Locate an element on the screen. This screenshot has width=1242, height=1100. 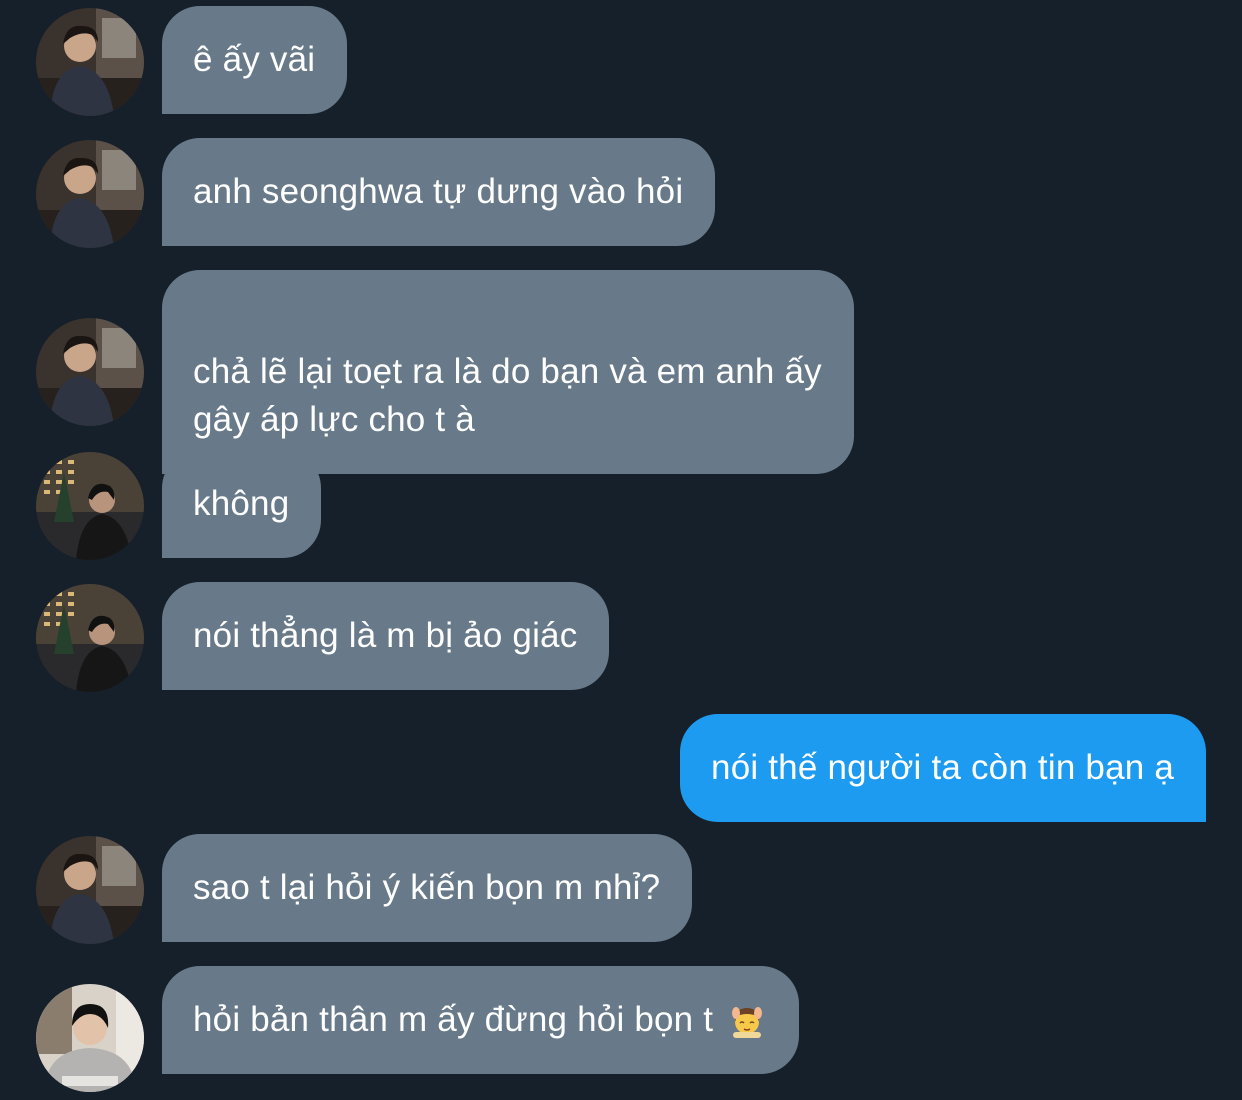
message-bubble-incoming: ê ấy vãi is located at coordinates (255, 60).